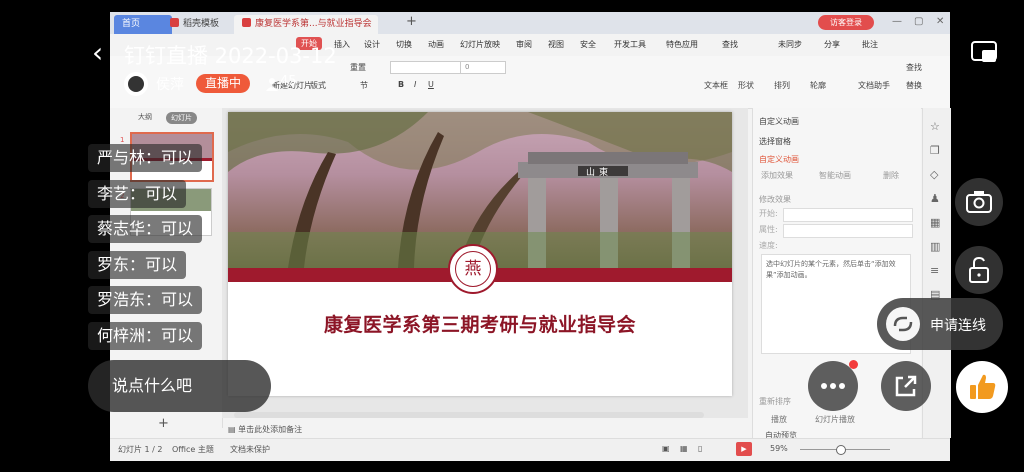 The height and width of the screenshot is (472, 1024). What do you see at coordinates (934, 270) in the screenshot?
I see `settings-icon: ≡` at bounding box center [934, 270].